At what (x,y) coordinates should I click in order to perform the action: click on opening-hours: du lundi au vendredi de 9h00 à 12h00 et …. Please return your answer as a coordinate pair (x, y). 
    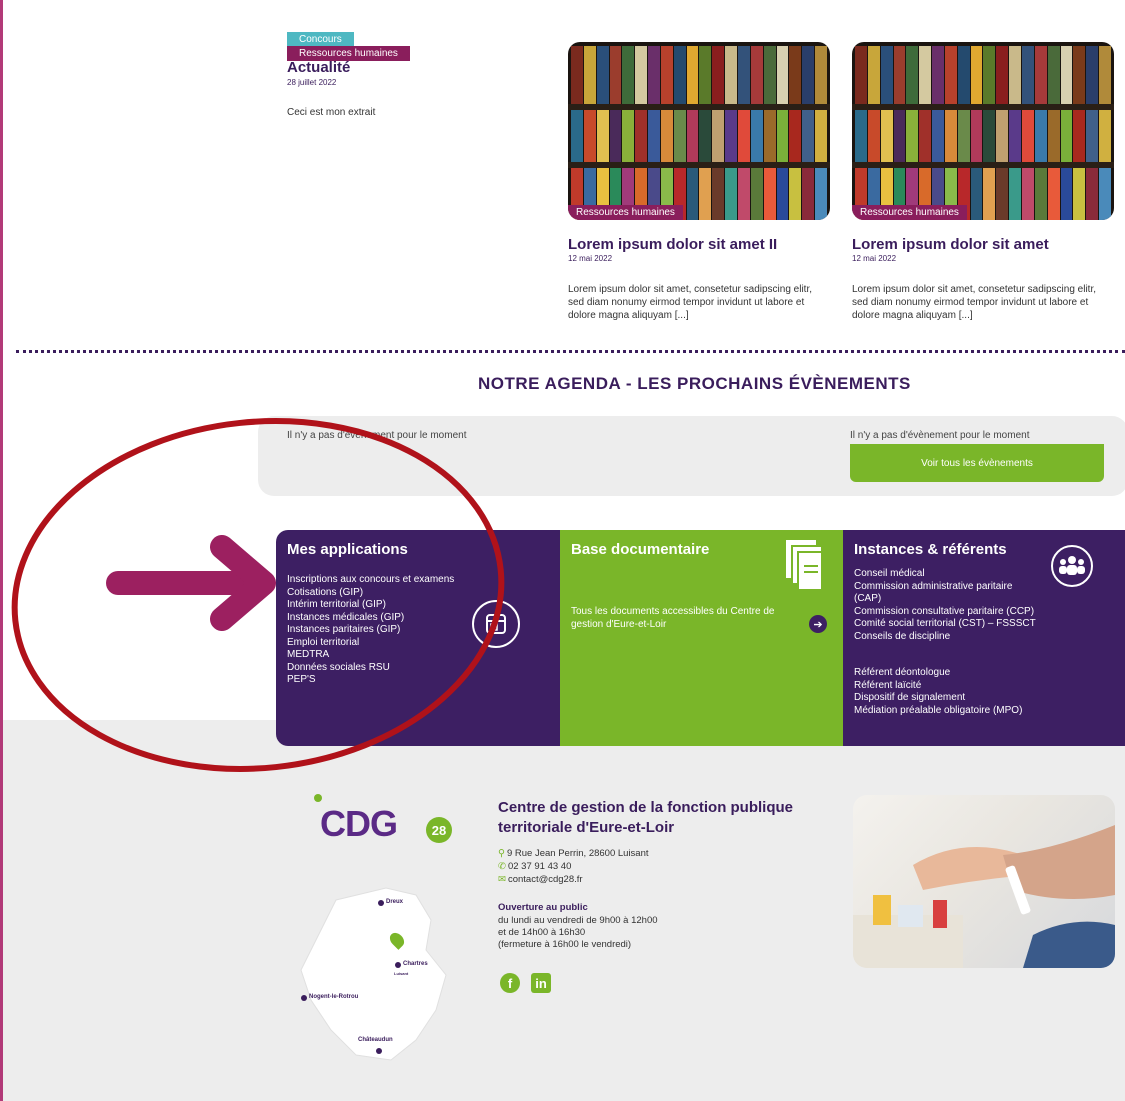
    Looking at the image, I should click on (578, 933).